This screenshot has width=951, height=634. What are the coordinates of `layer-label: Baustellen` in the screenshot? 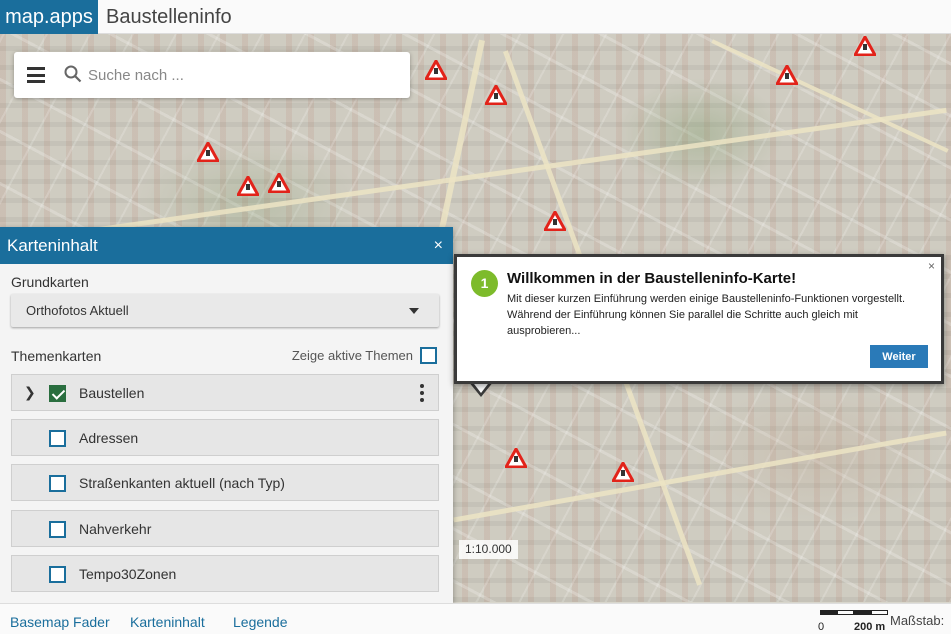 It's located at (112, 393).